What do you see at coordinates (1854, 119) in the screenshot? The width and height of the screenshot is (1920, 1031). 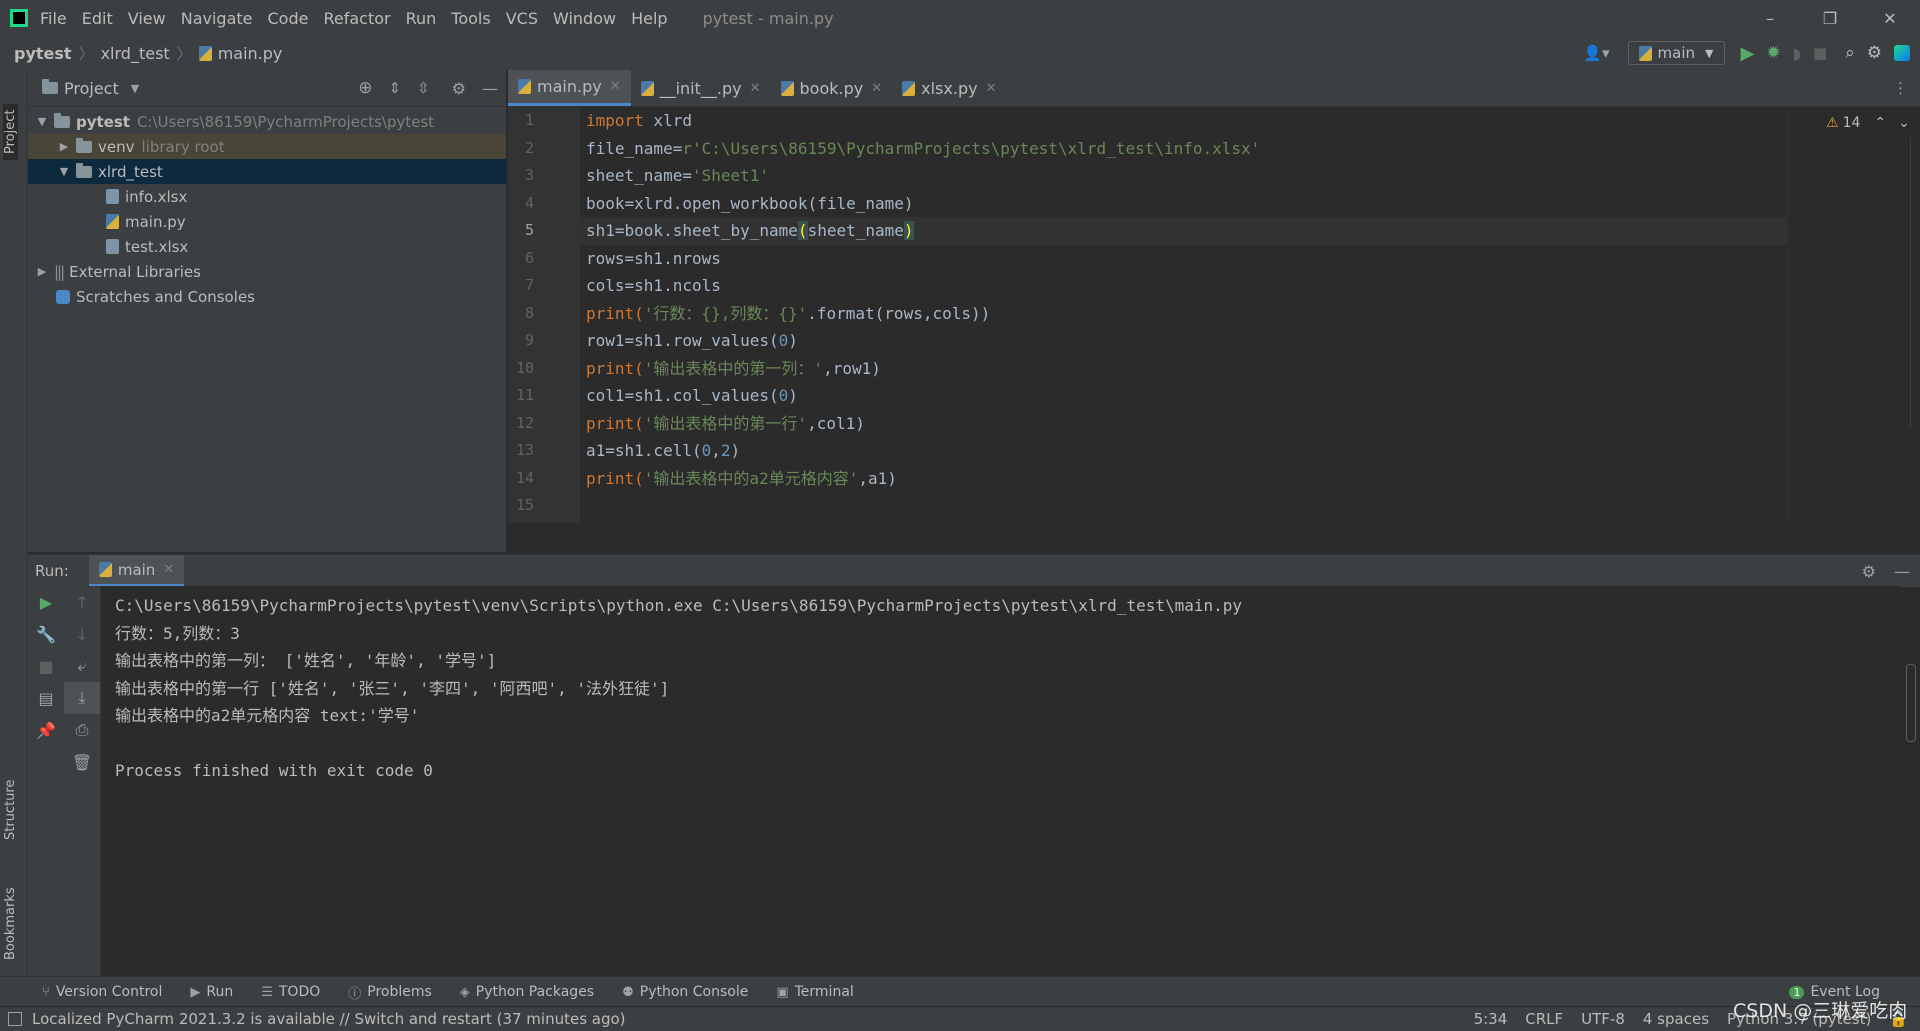 I see `inspection-widget: ⚠ 14 ⌃ ⌄` at bounding box center [1854, 119].